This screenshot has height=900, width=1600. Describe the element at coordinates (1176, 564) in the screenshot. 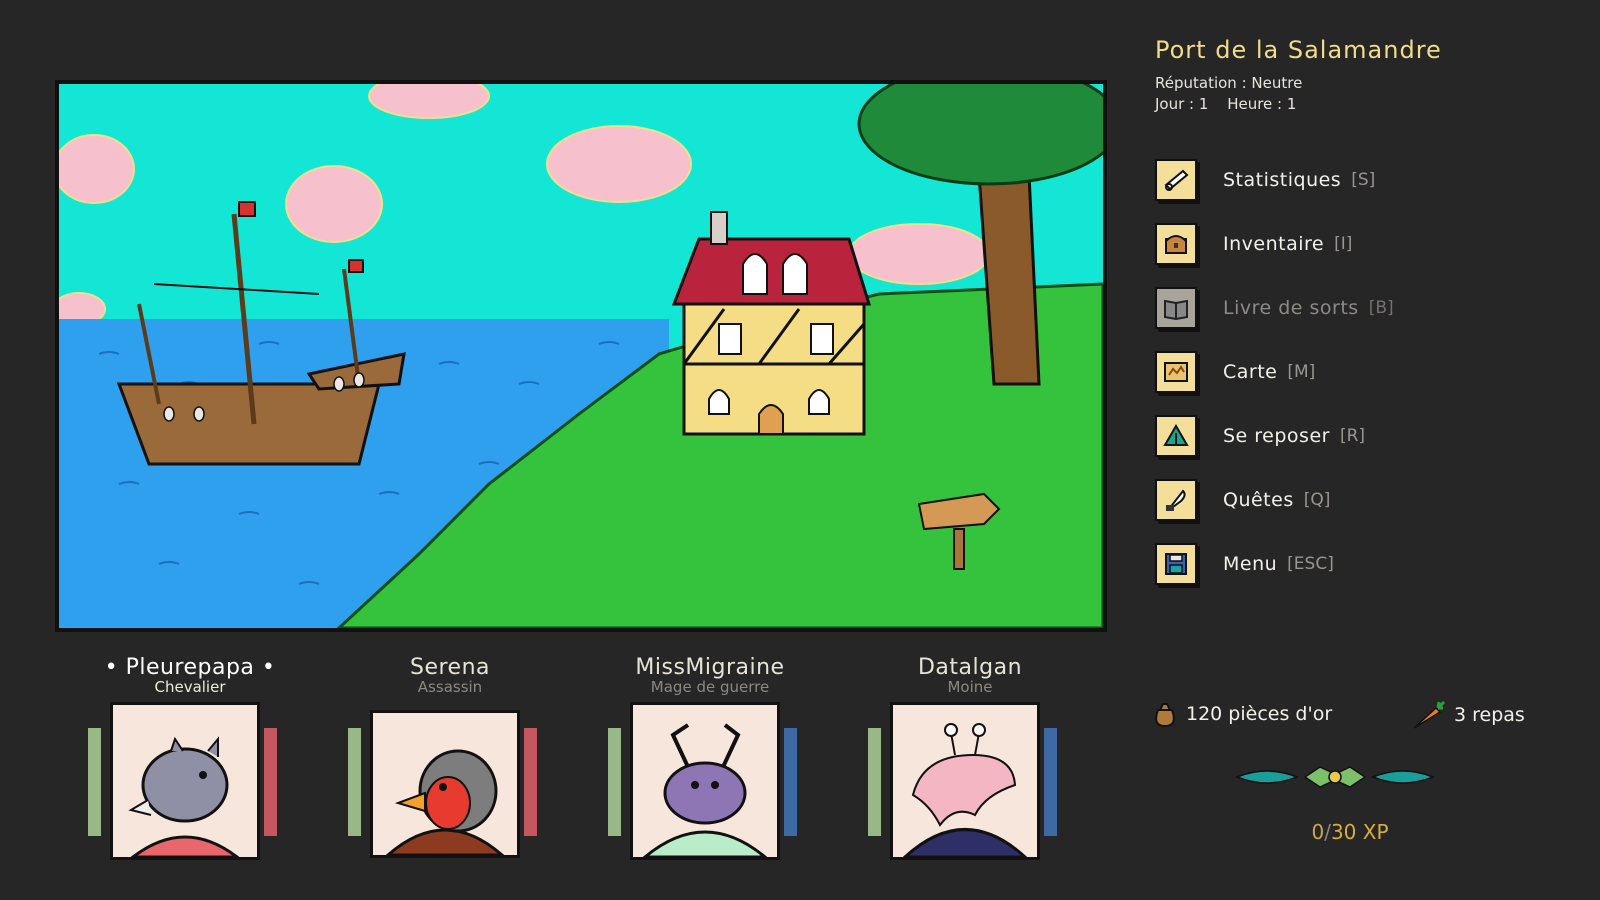

I see `save-disk-icon` at that location.